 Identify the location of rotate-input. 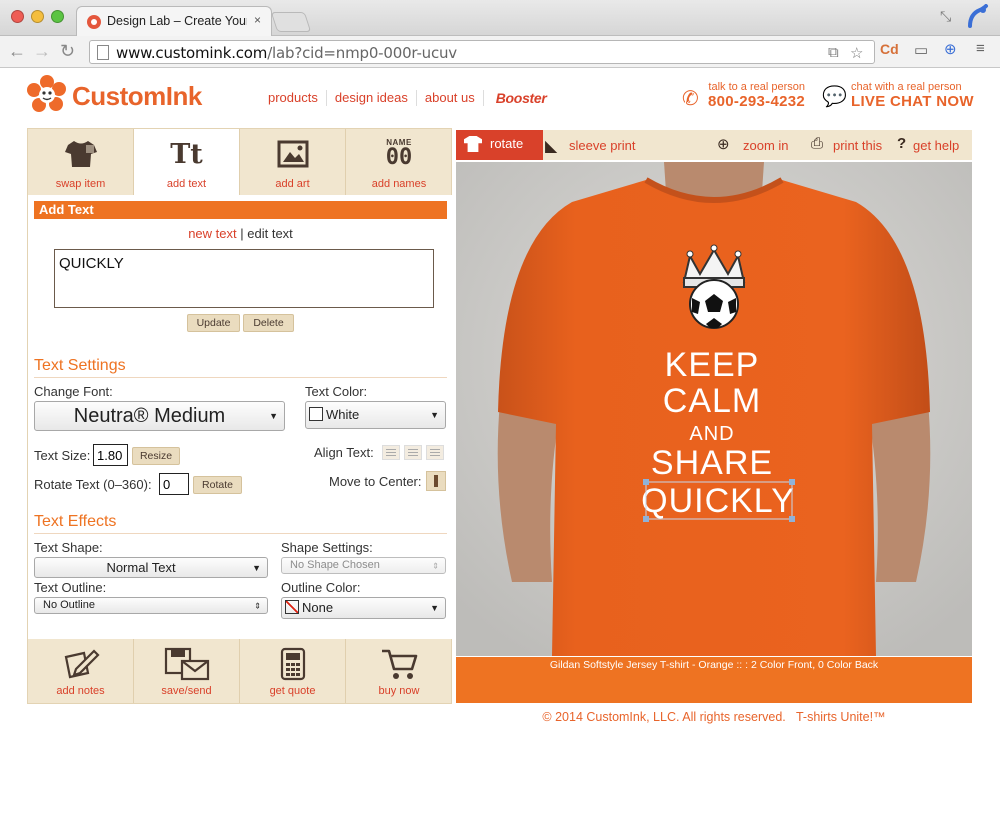
(174, 484).